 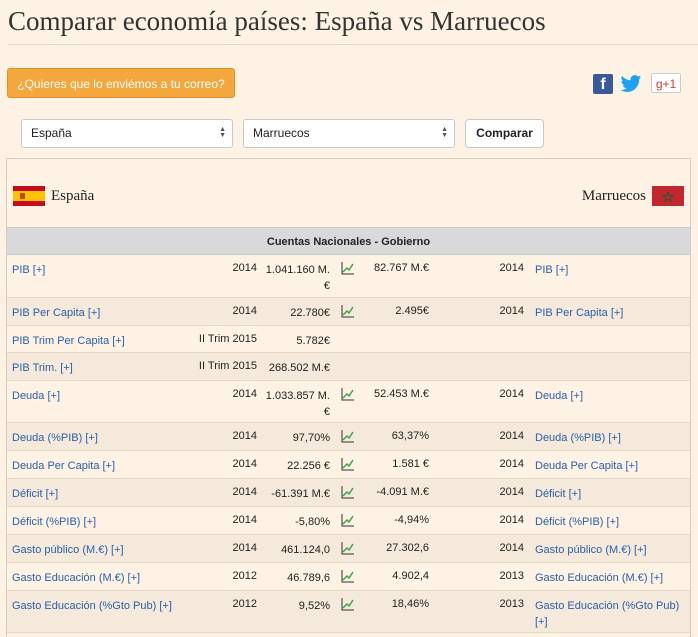 What do you see at coordinates (92, 313) in the screenshot?
I see `indicator-label-left: PIB Per Capita [+]` at bounding box center [92, 313].